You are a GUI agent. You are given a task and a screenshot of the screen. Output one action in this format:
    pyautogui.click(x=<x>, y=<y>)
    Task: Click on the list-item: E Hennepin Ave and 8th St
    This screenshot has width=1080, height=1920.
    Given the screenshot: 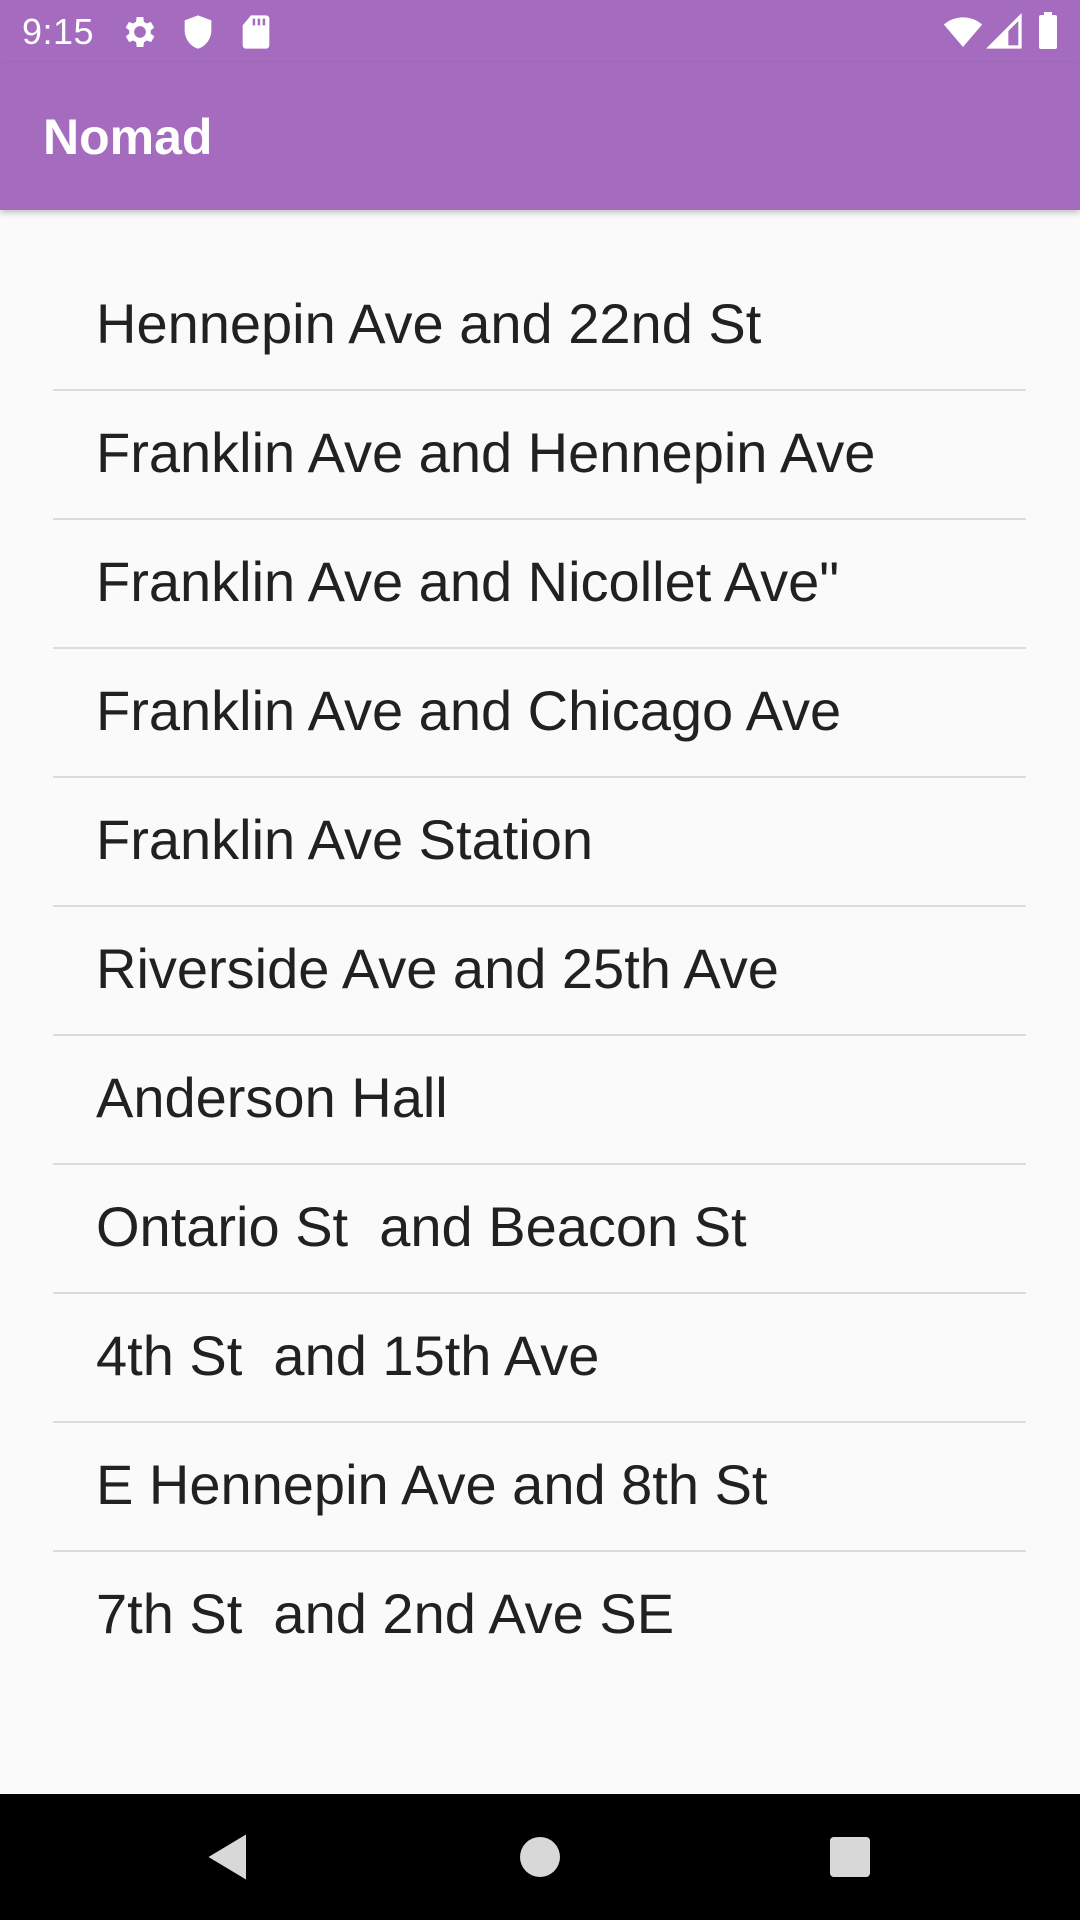 What is the action you would take?
    pyautogui.click(x=539, y=1487)
    